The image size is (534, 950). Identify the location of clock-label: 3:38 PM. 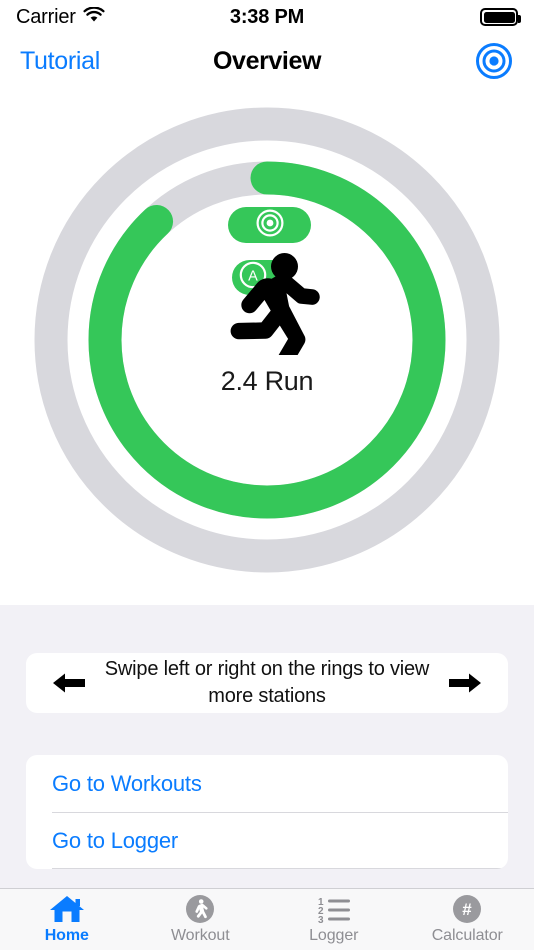
(267, 16).